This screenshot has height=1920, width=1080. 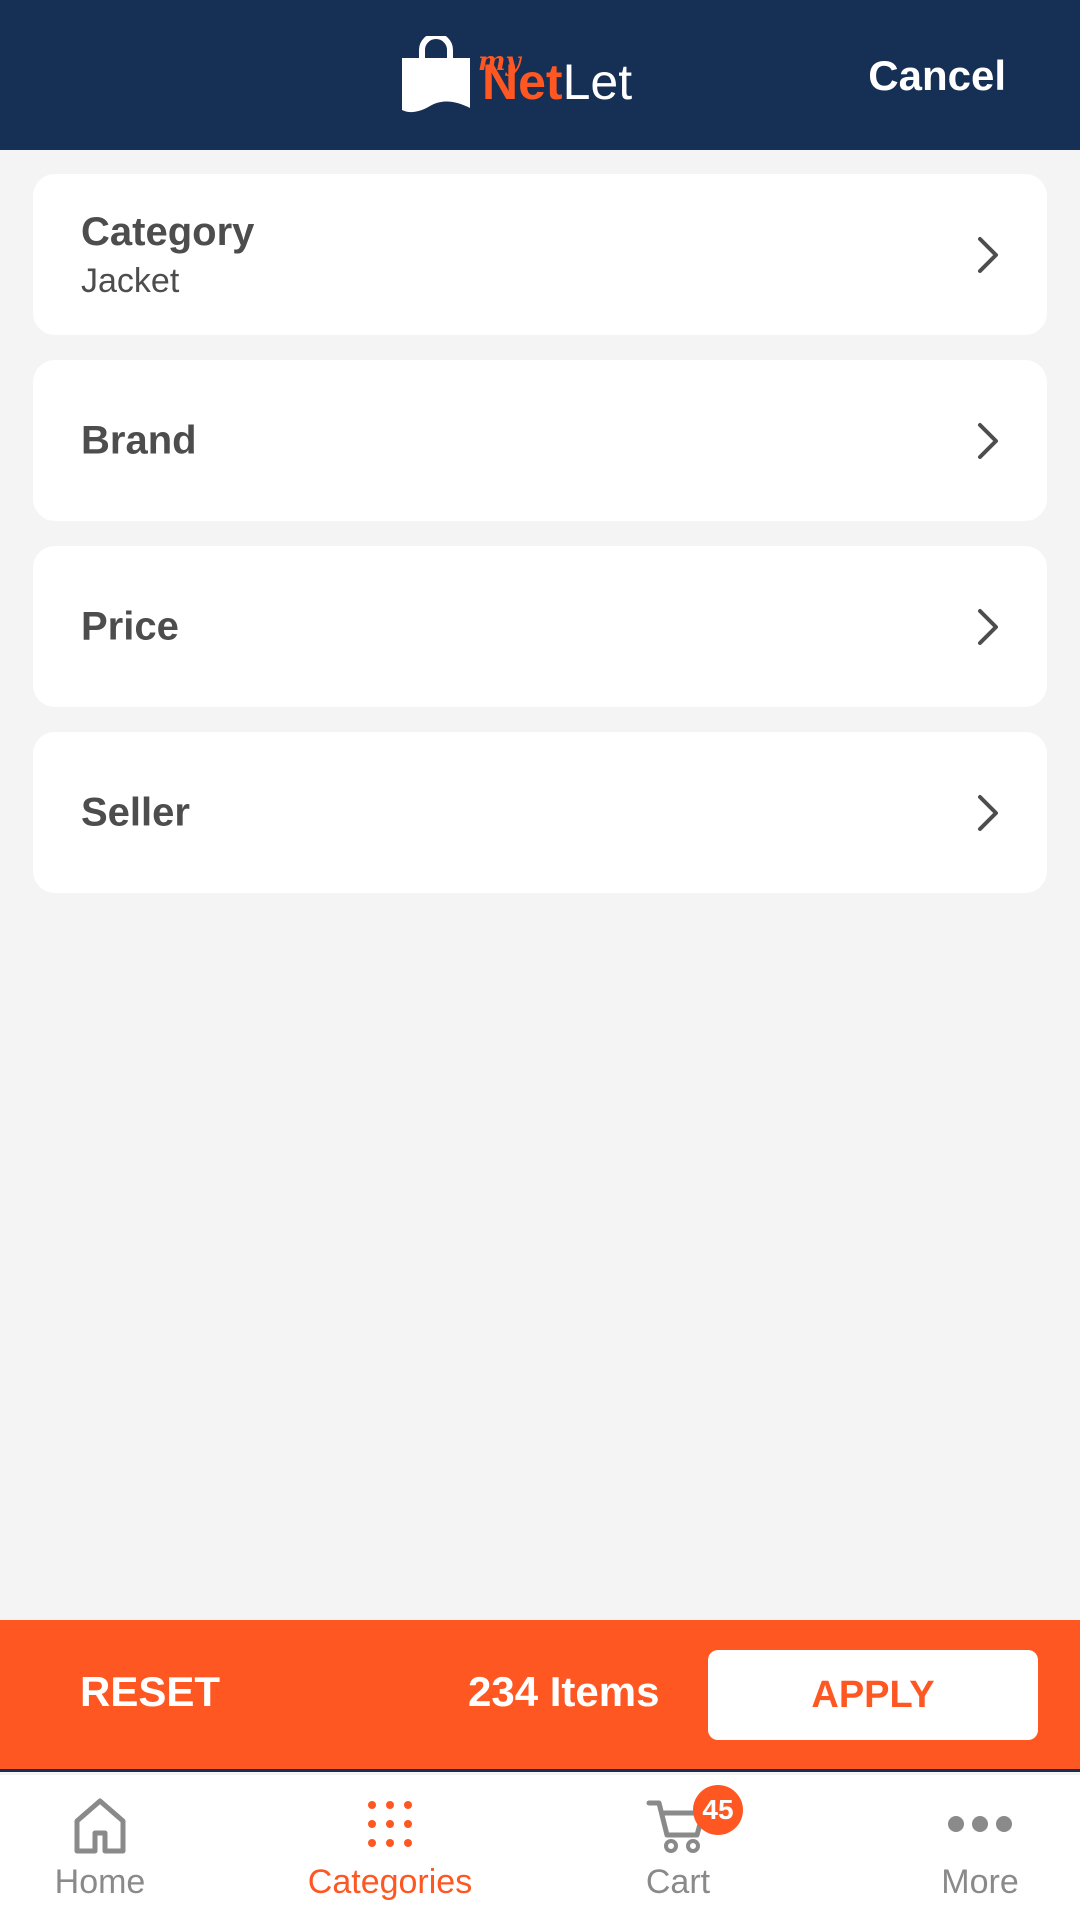 What do you see at coordinates (980, 1847) in the screenshot?
I see `tab-more: More` at bounding box center [980, 1847].